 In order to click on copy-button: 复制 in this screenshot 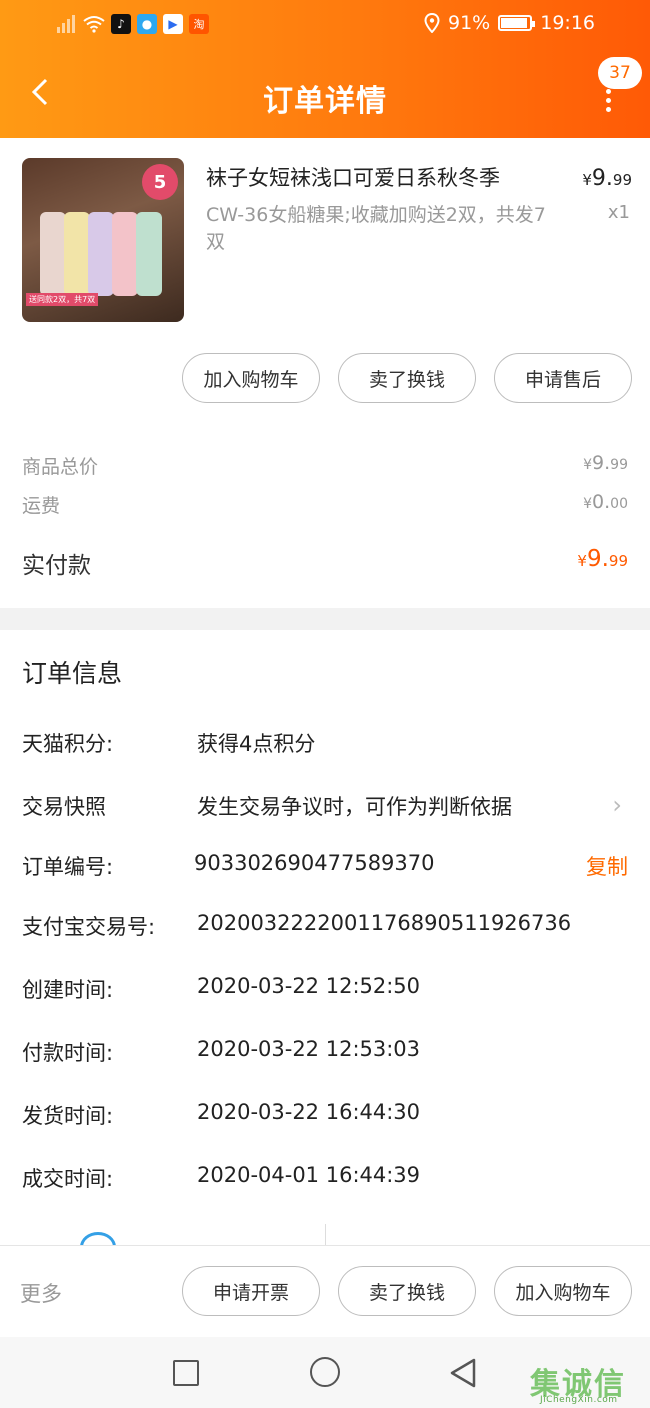, I will do `click(607, 866)`.